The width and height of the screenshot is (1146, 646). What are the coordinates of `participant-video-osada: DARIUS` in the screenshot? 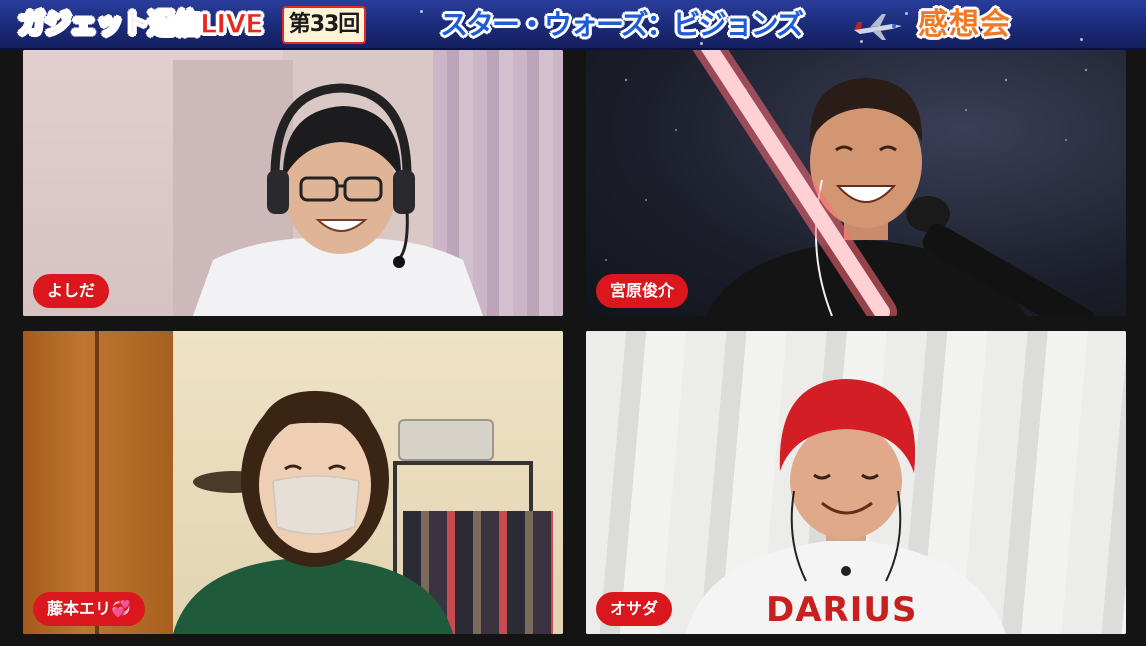 It's located at (846, 506).